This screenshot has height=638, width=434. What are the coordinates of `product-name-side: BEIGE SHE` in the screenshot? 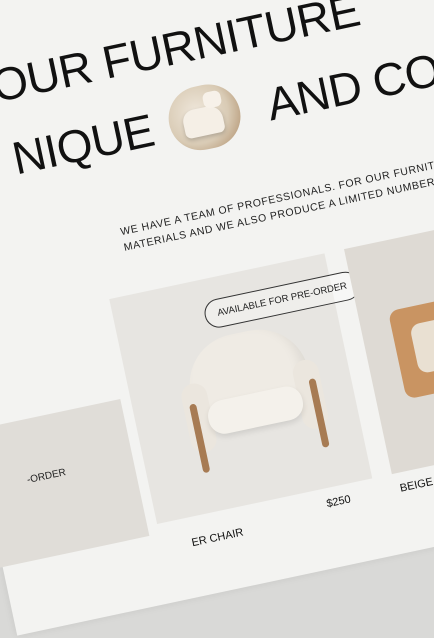 It's located at (416, 483).